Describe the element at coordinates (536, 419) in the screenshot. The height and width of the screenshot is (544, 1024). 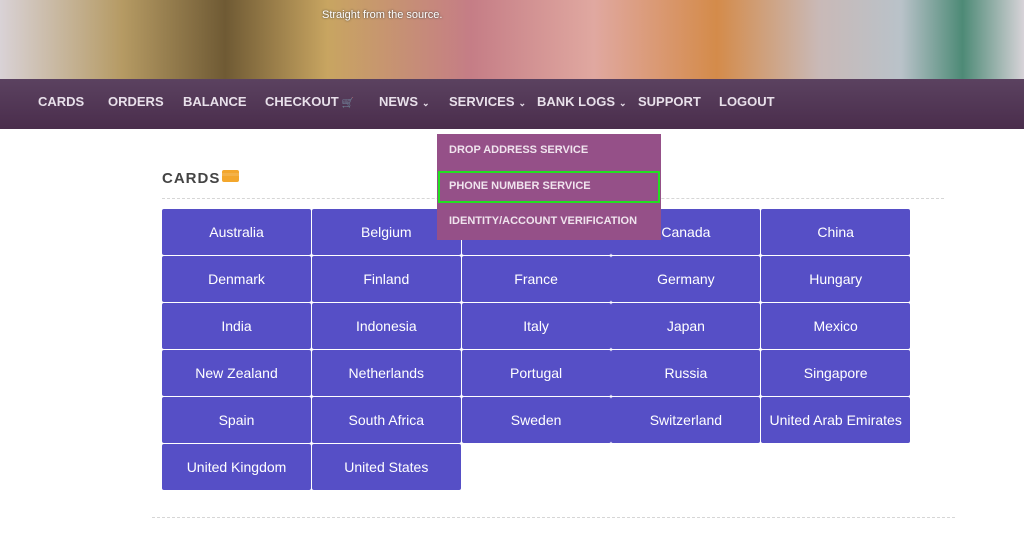
I see `country-button: Sweden` at that location.